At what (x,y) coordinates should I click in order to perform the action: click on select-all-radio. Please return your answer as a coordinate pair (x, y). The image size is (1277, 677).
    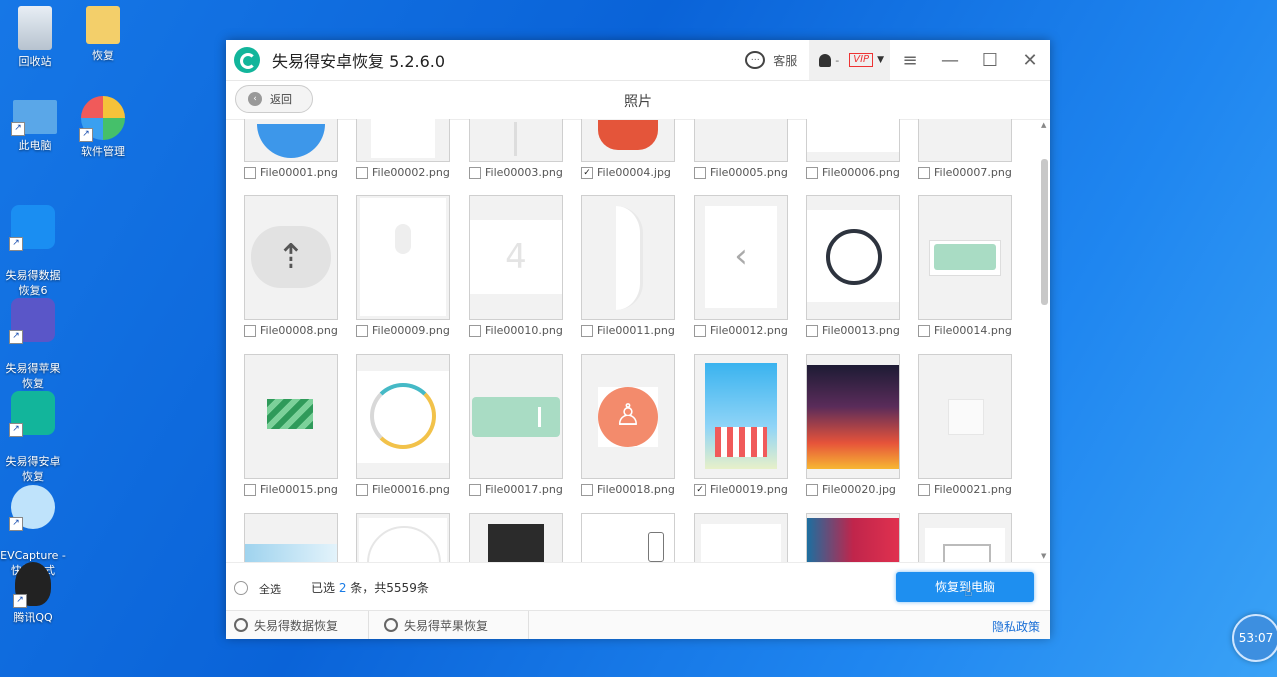
    Looking at the image, I should click on (241, 588).